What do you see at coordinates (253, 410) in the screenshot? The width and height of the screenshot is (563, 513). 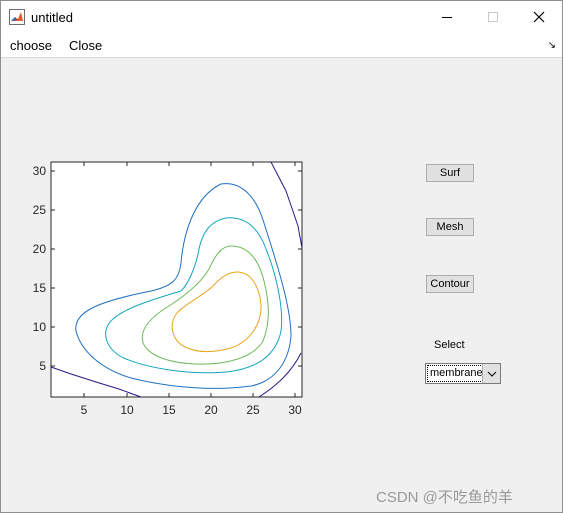 I see `x-tick-label: 25` at bounding box center [253, 410].